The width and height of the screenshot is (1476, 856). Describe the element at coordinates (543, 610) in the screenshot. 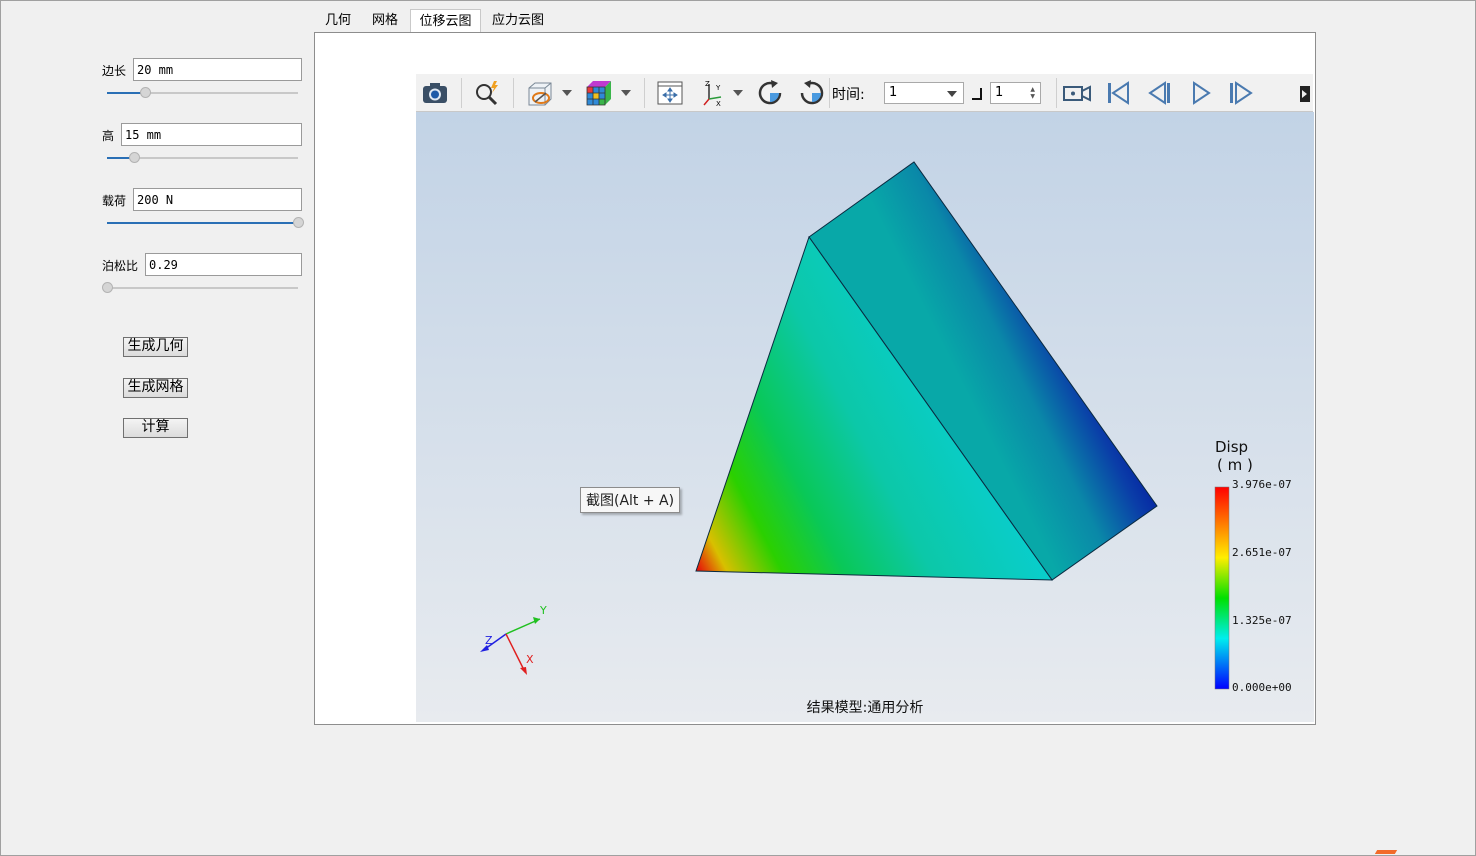

I see `triad-y-label: Y` at that location.